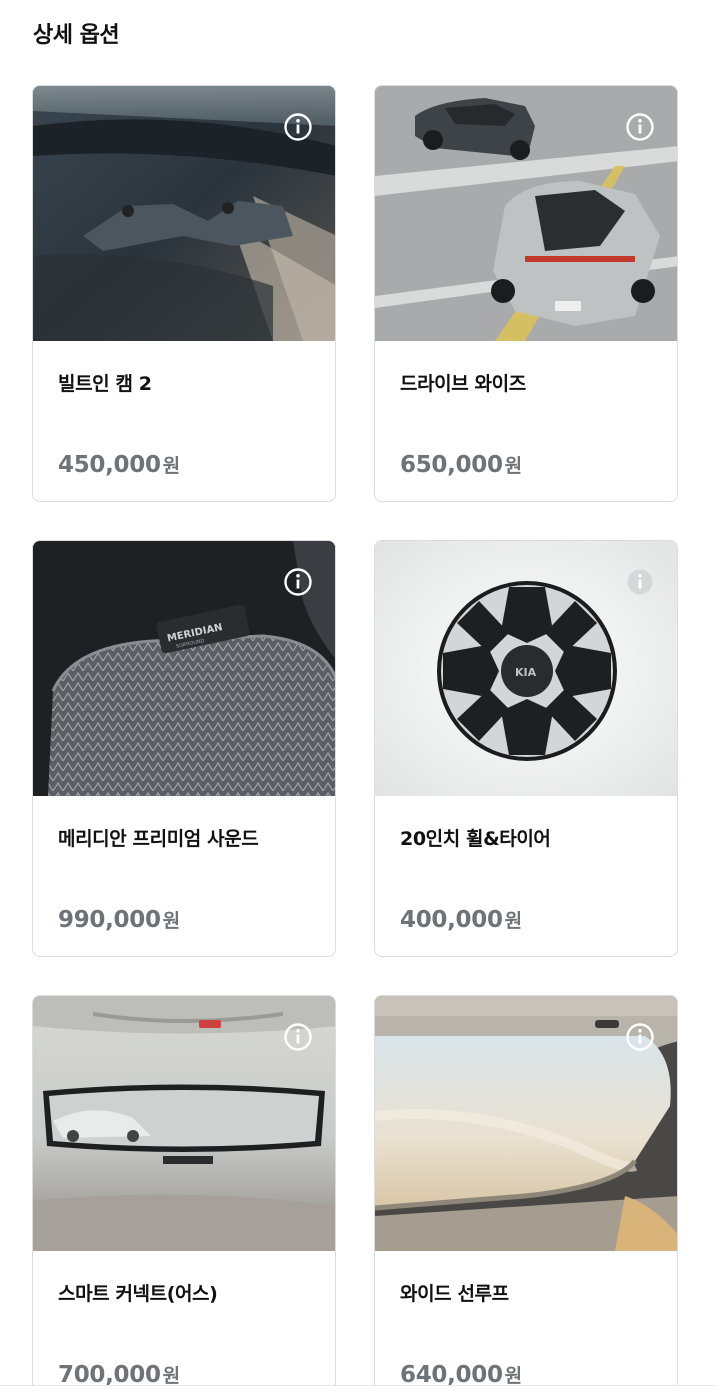  What do you see at coordinates (109, 920) in the screenshot?
I see `price-value: 990,000` at bounding box center [109, 920].